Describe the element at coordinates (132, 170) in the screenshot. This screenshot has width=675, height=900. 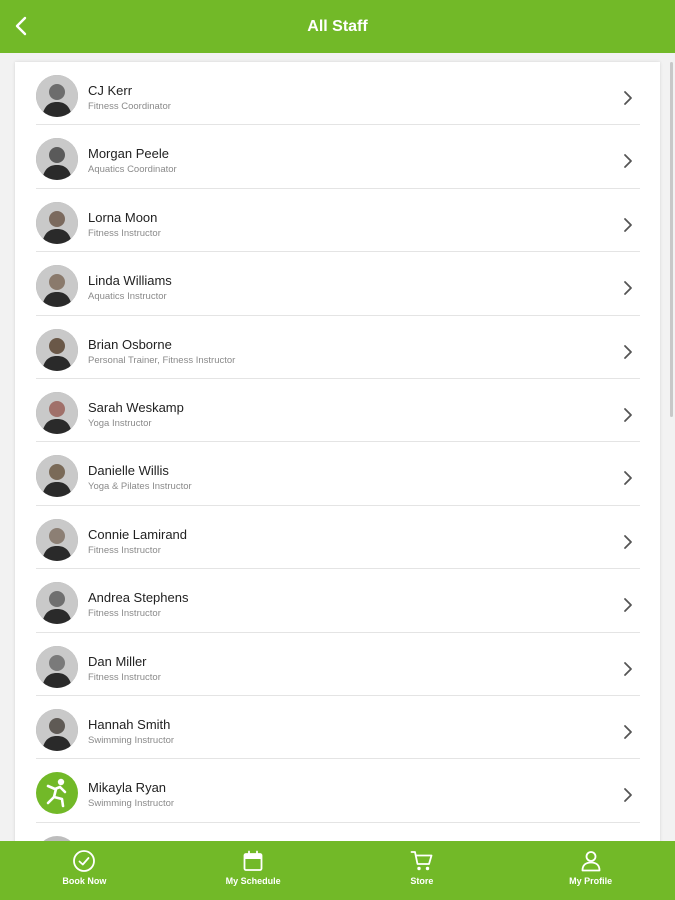
I see `staff-role: Aquatics Coordinator` at that location.